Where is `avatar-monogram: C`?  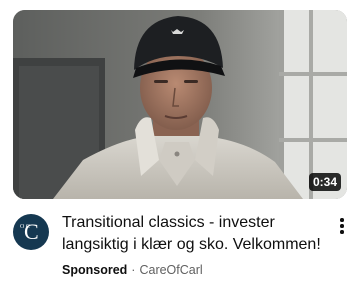
avatar-monogram: C is located at coordinates (31, 231).